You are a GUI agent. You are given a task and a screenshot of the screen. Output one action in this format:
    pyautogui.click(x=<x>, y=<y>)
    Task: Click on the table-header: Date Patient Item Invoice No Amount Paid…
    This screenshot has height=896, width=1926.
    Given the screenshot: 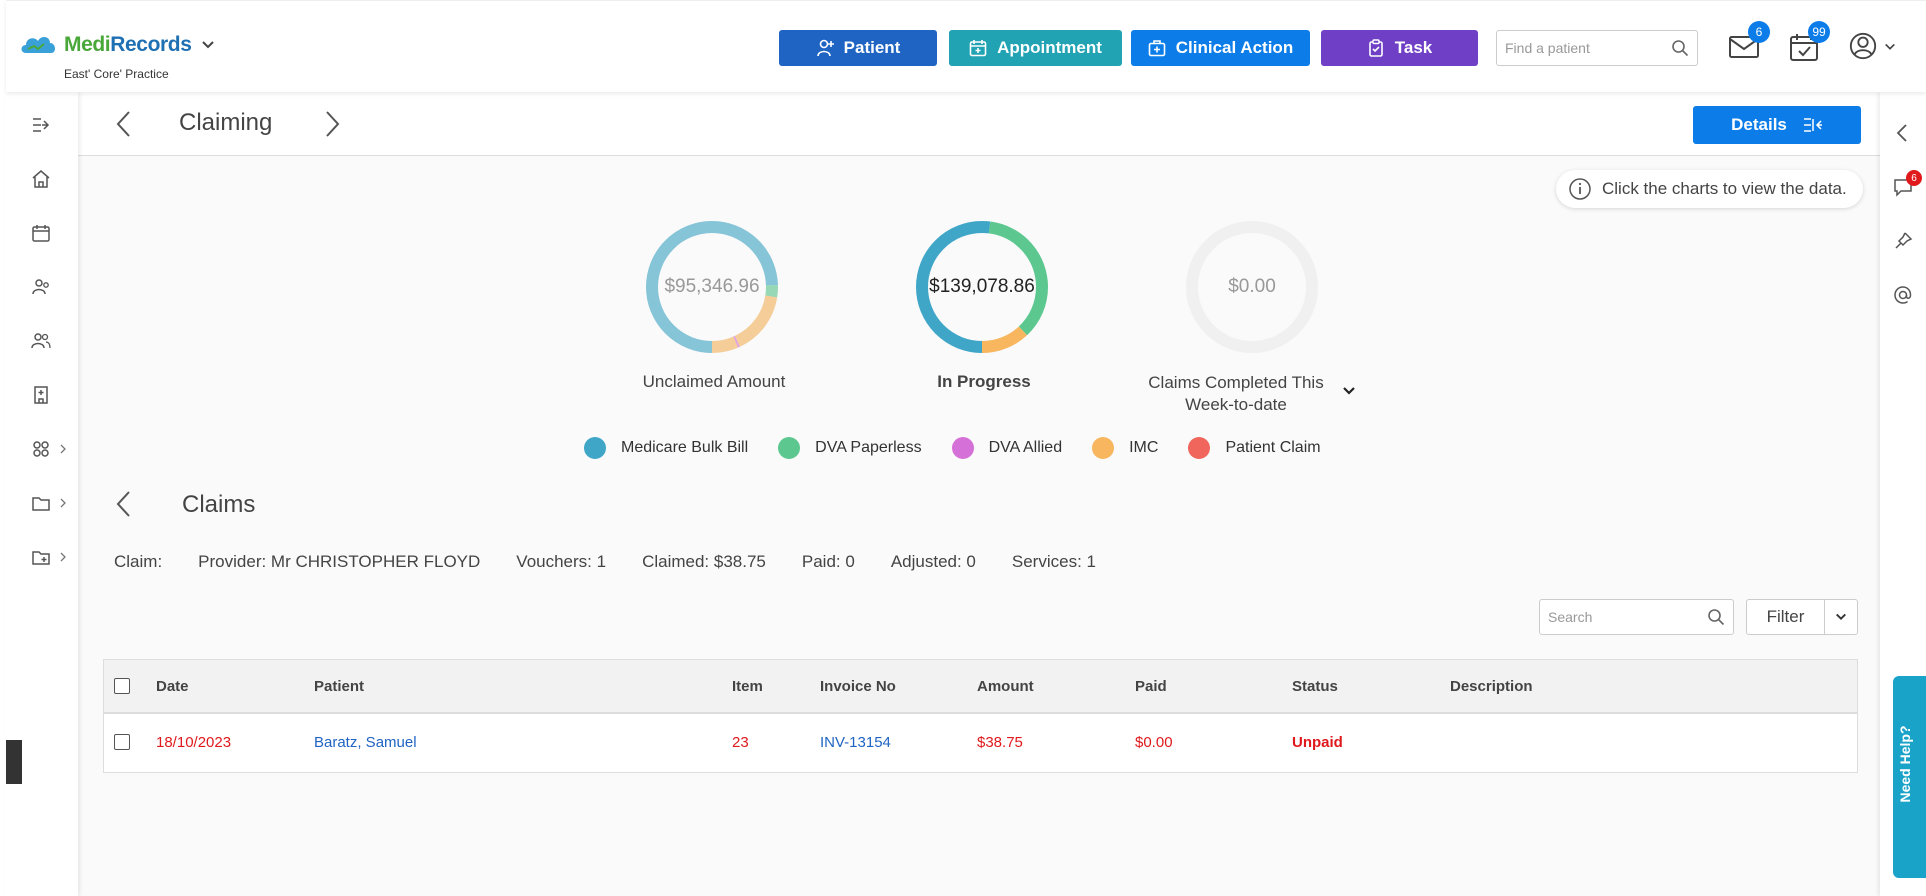 What is the action you would take?
    pyautogui.click(x=980, y=687)
    